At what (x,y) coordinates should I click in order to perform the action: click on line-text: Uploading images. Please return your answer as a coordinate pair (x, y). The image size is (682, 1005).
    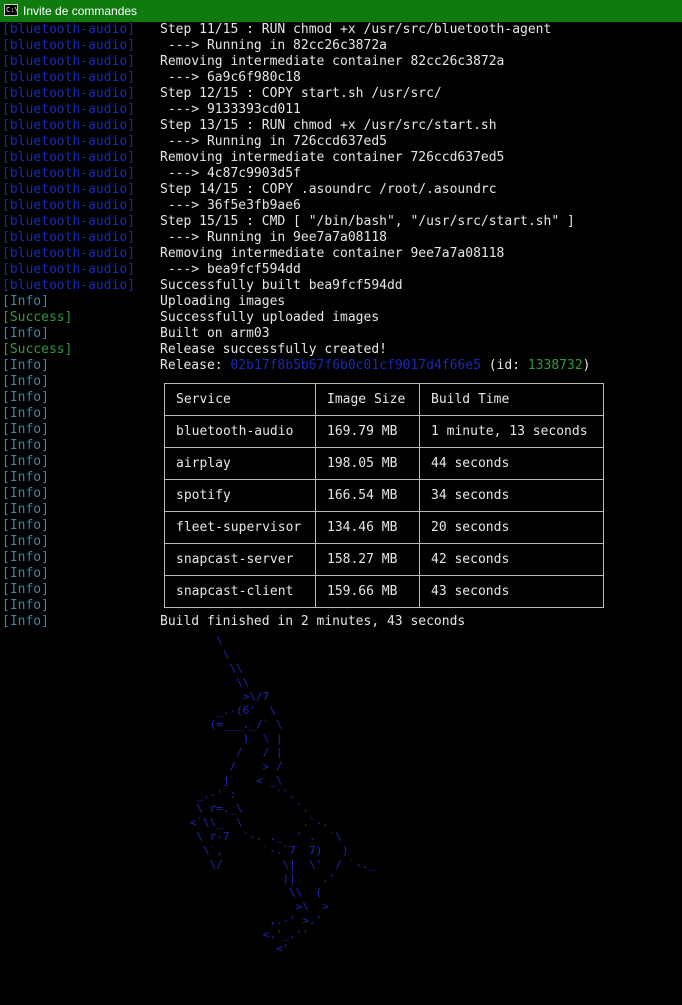
    Looking at the image, I should click on (223, 301).